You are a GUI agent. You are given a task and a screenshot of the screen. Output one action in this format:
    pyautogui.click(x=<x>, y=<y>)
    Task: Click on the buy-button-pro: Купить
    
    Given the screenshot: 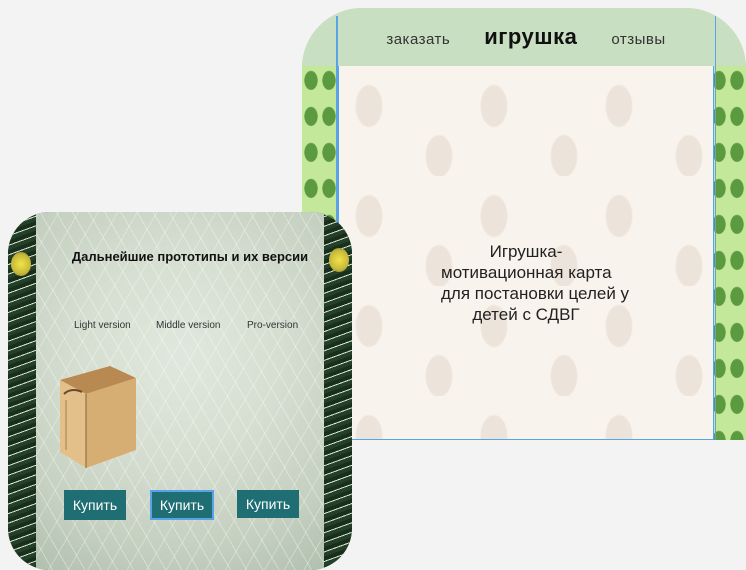 What is the action you would take?
    pyautogui.click(x=268, y=504)
    